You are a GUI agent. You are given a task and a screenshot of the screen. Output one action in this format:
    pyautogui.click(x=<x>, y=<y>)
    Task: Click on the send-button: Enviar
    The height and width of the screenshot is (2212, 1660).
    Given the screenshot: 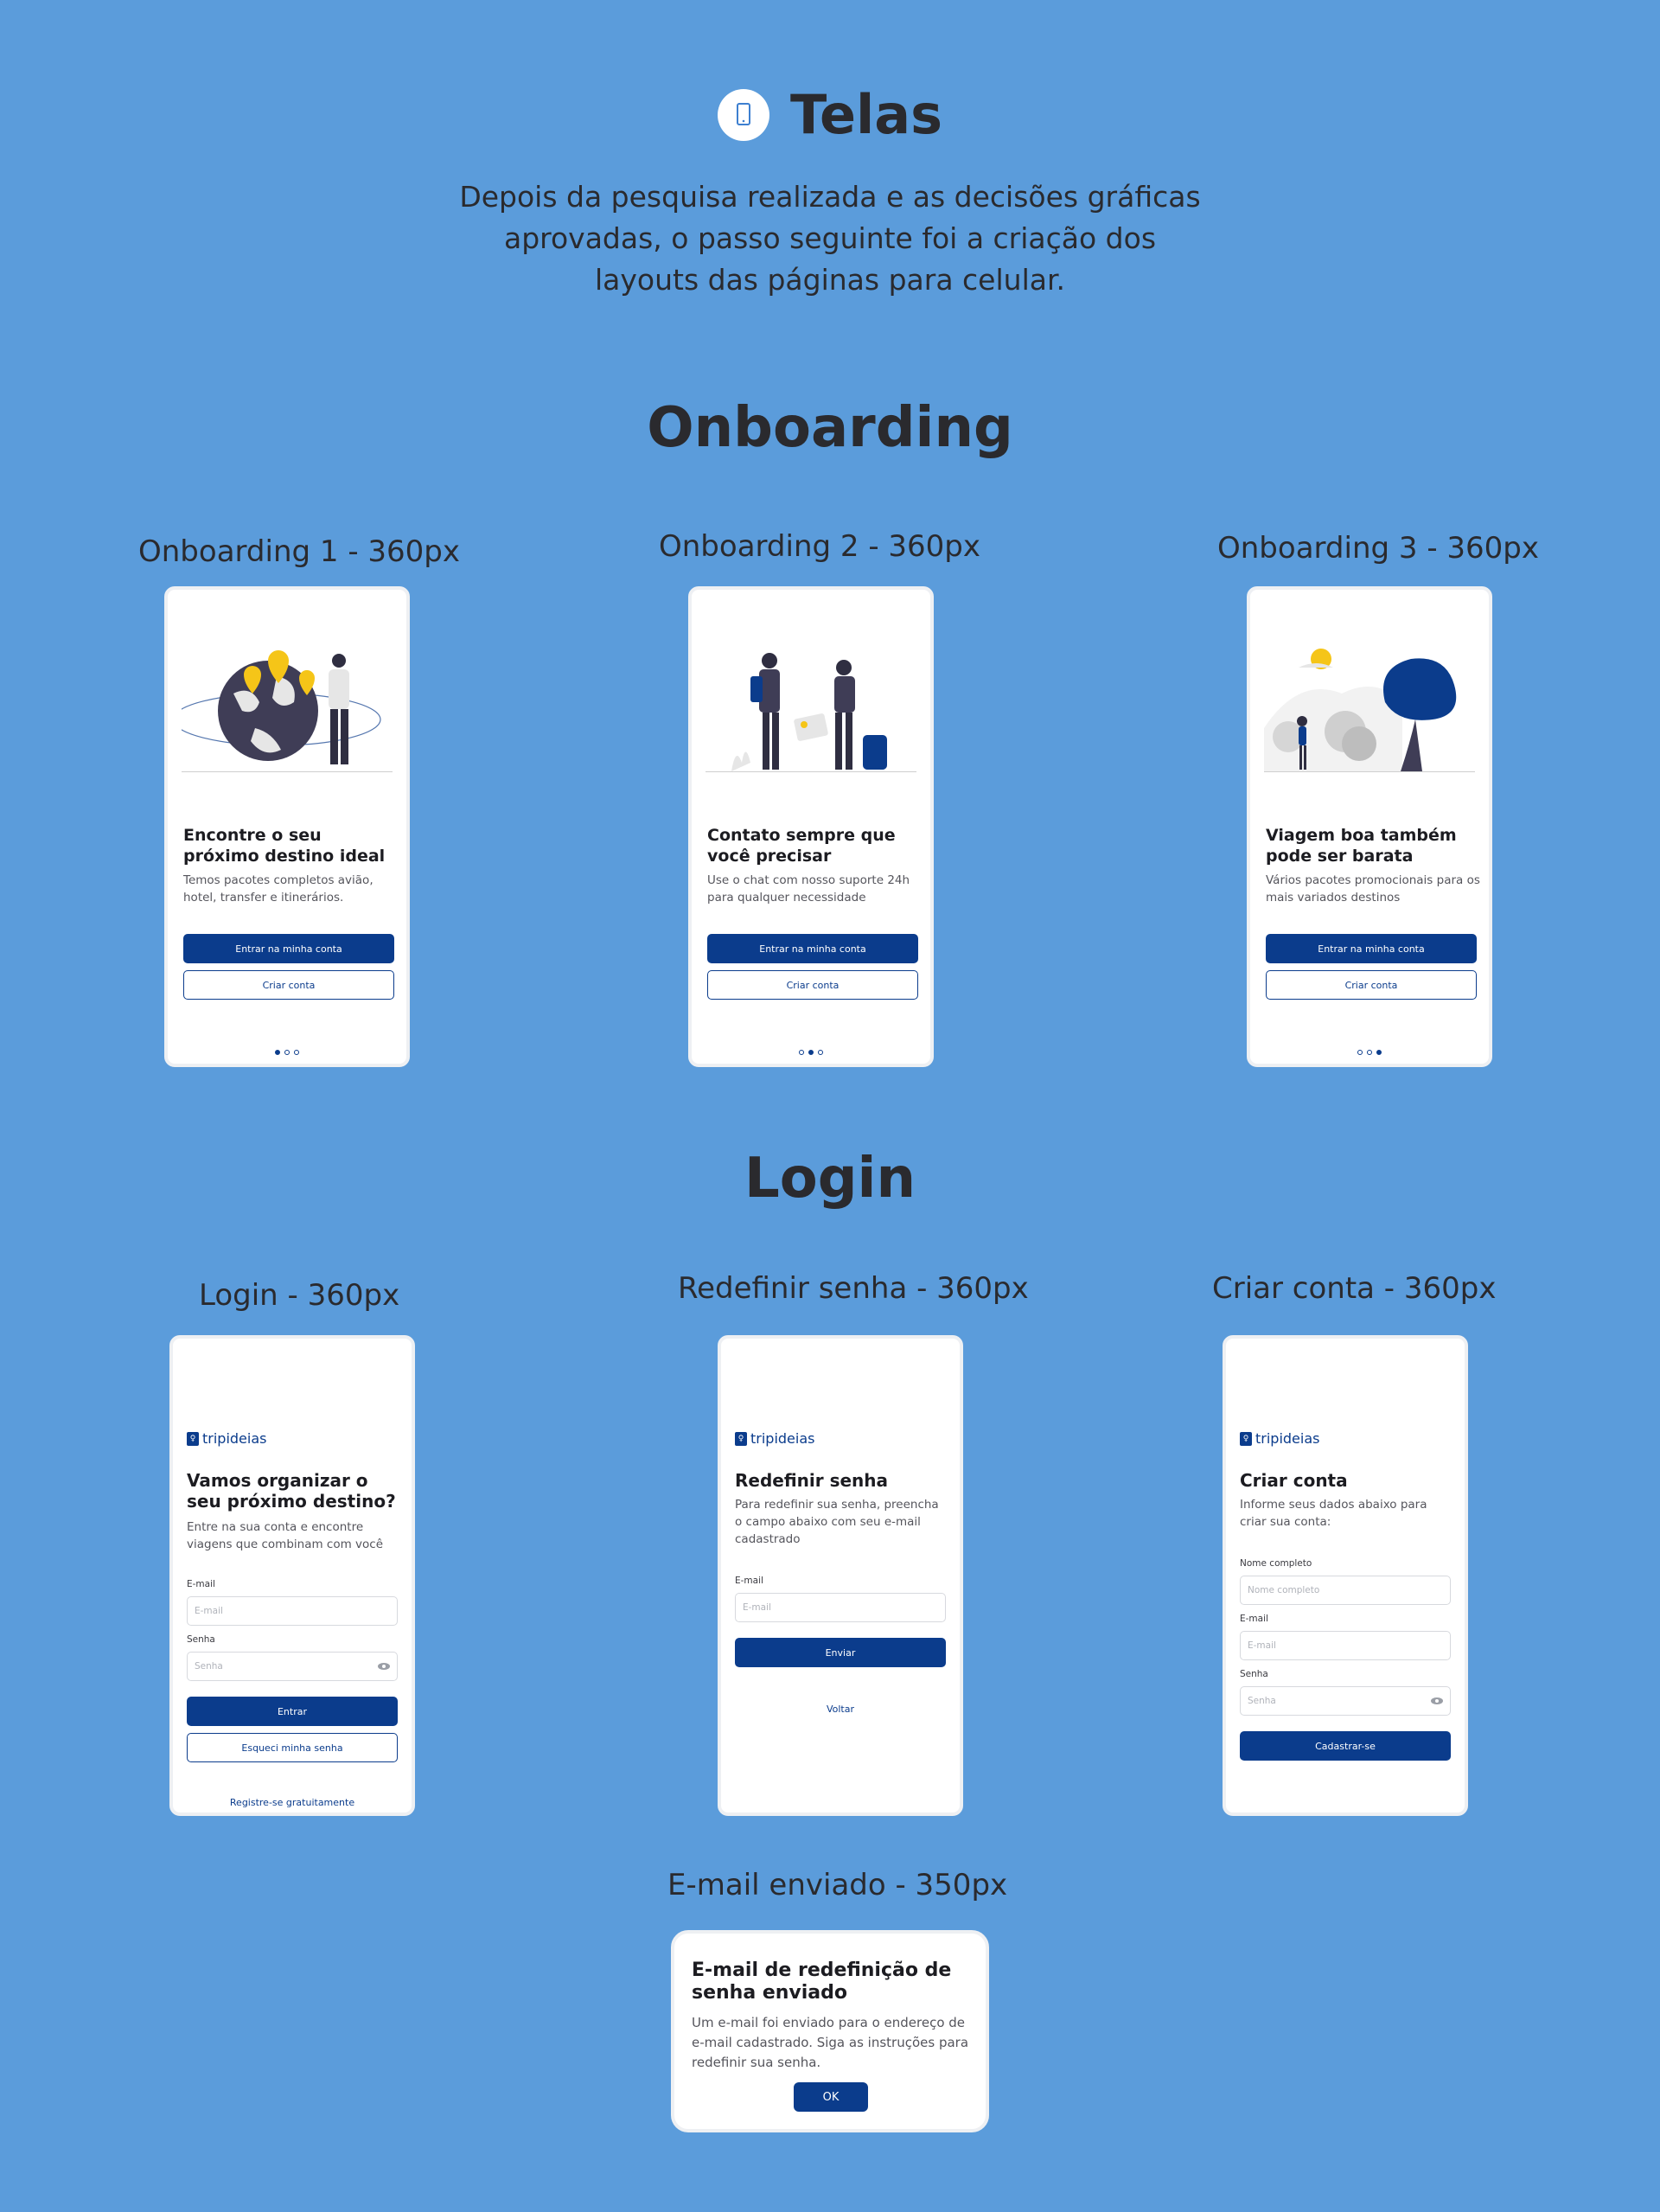 What is the action you would take?
    pyautogui.click(x=840, y=1652)
    